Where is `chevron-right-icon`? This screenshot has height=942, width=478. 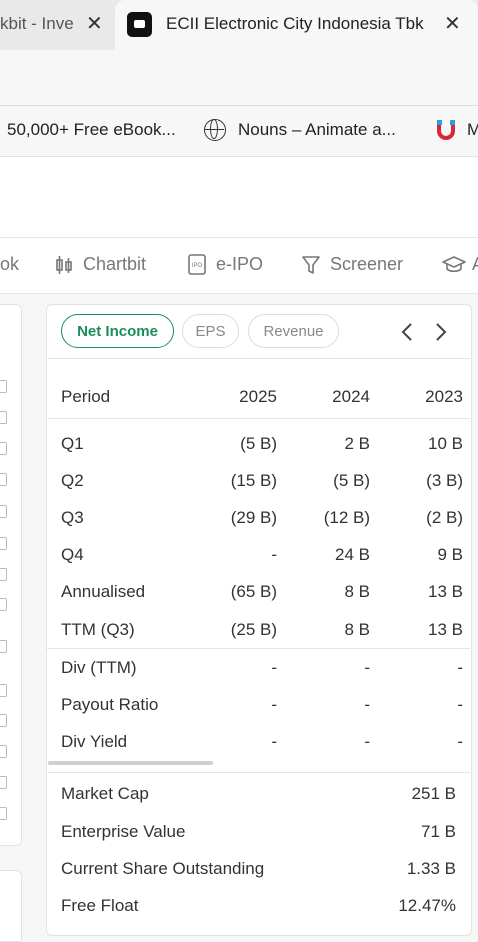
chevron-right-icon is located at coordinates (441, 332).